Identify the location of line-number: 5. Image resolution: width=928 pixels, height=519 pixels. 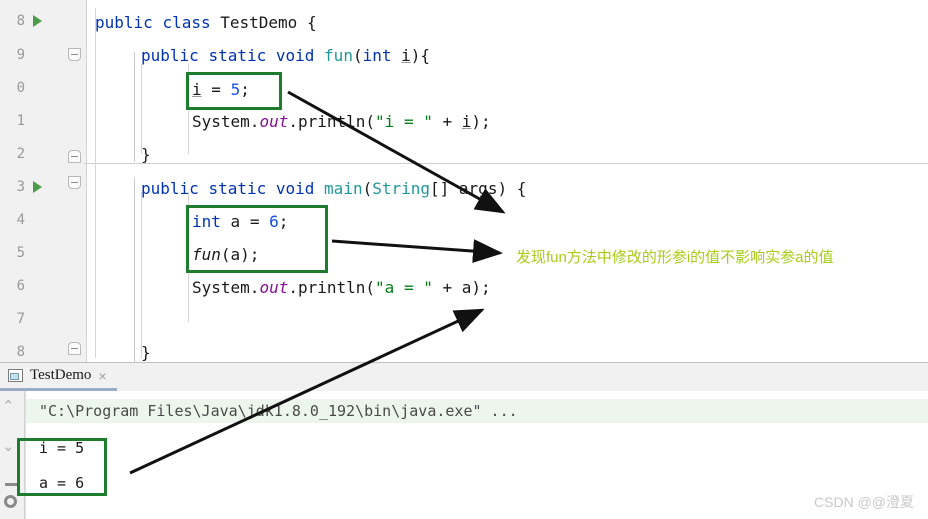
(20, 253).